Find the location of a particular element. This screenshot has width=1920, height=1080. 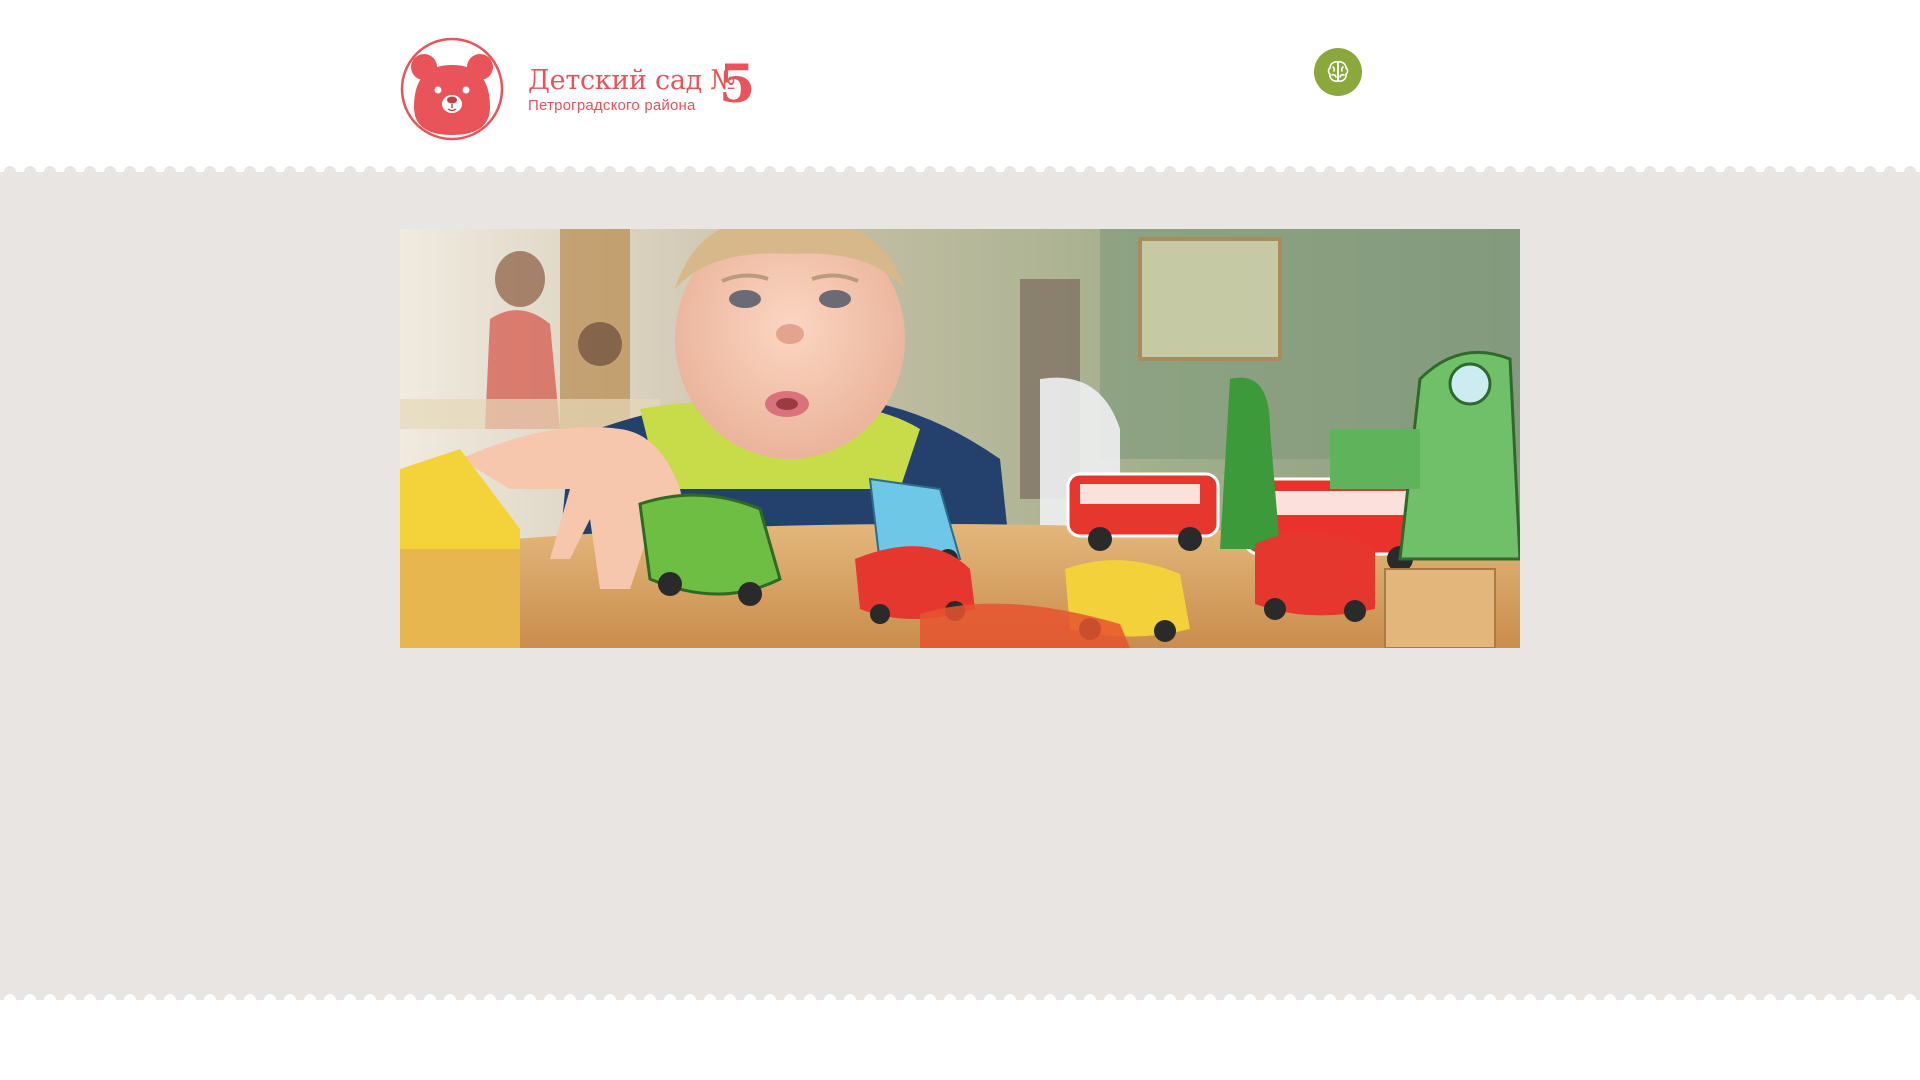

brain-icon is located at coordinates (1338, 71).